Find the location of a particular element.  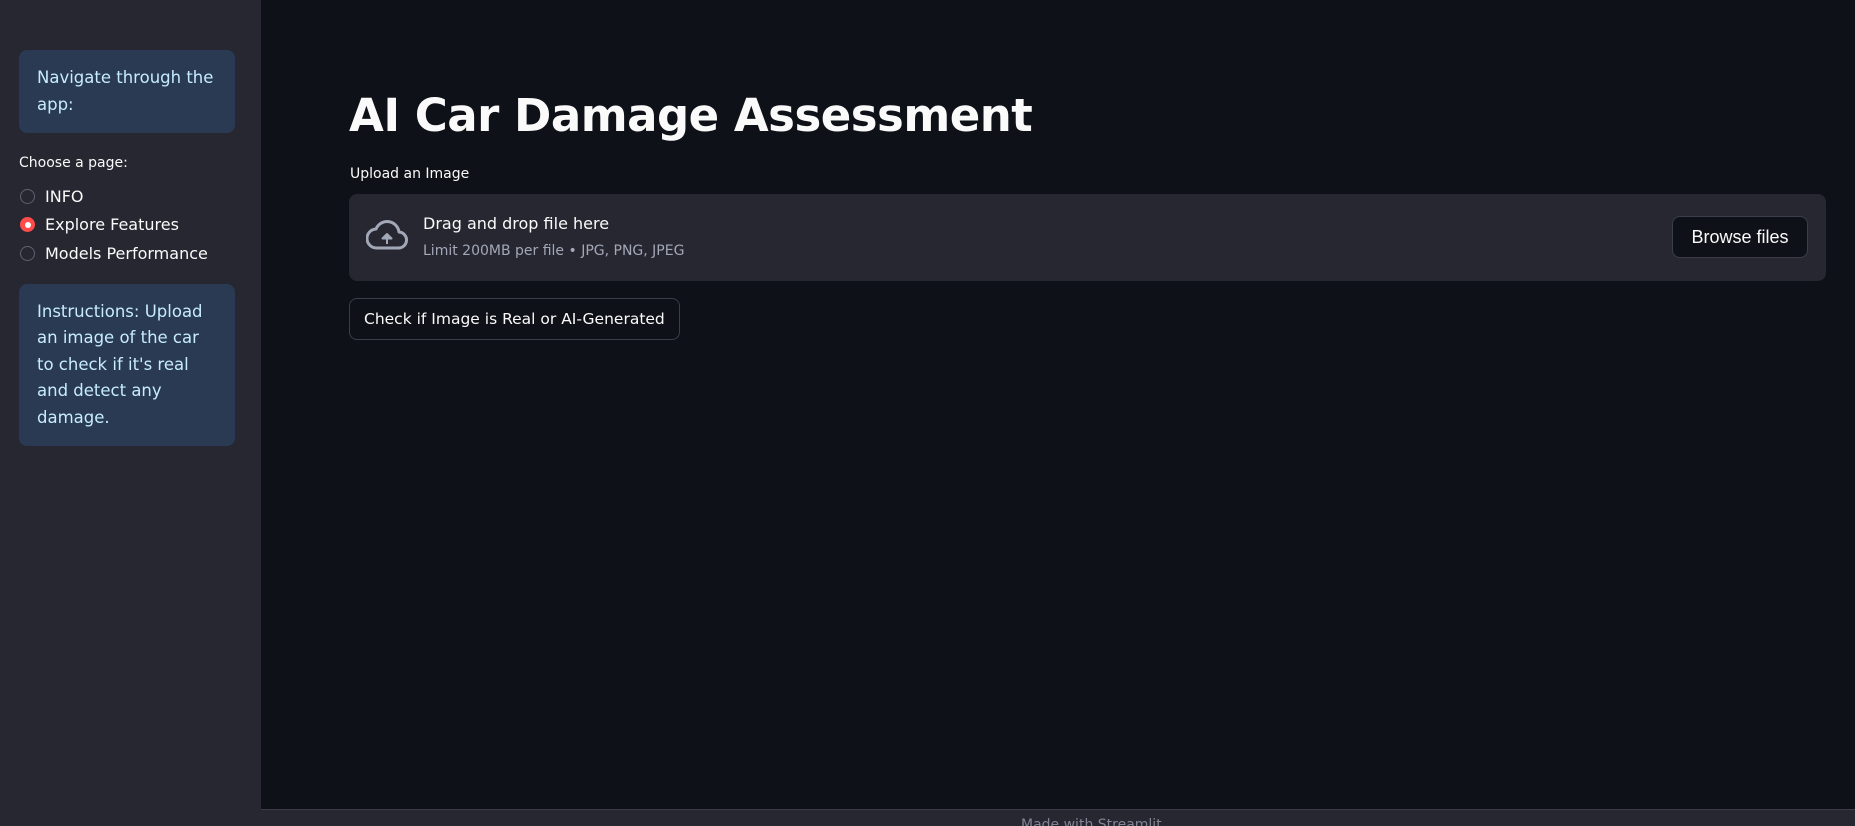

page-radio-group: INFO Explore Features Models Performance is located at coordinates (127, 225).